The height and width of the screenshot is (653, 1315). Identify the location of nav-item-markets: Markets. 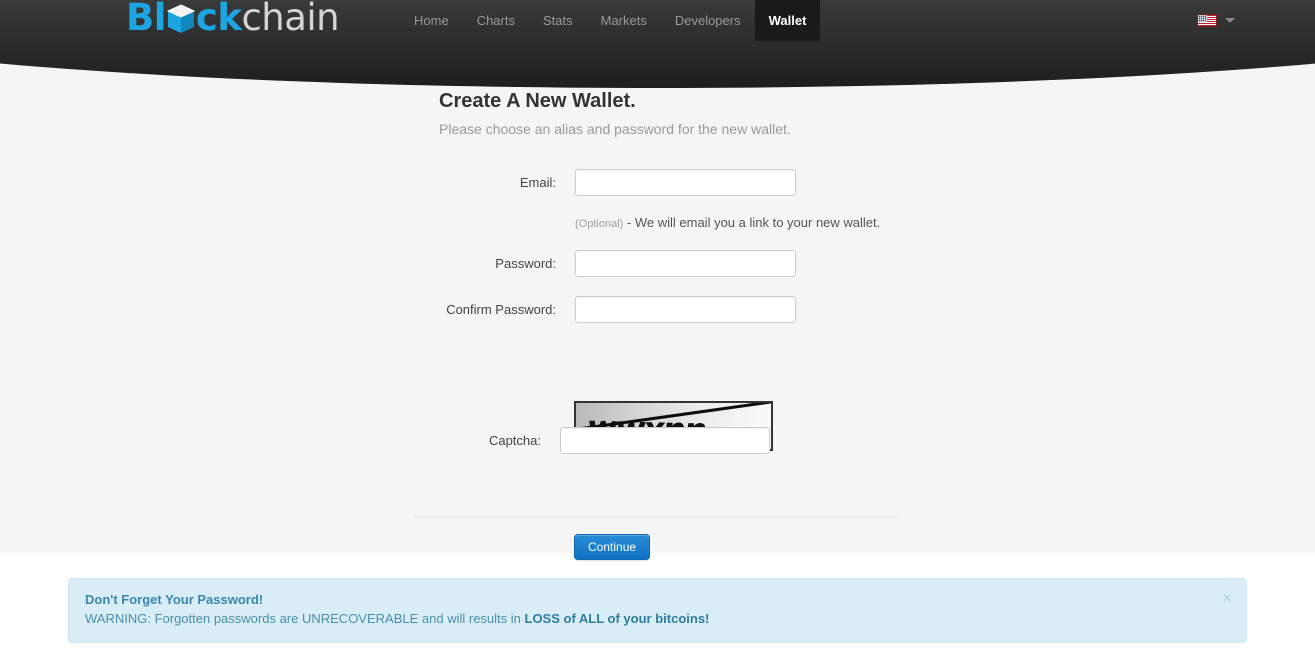
(624, 20).